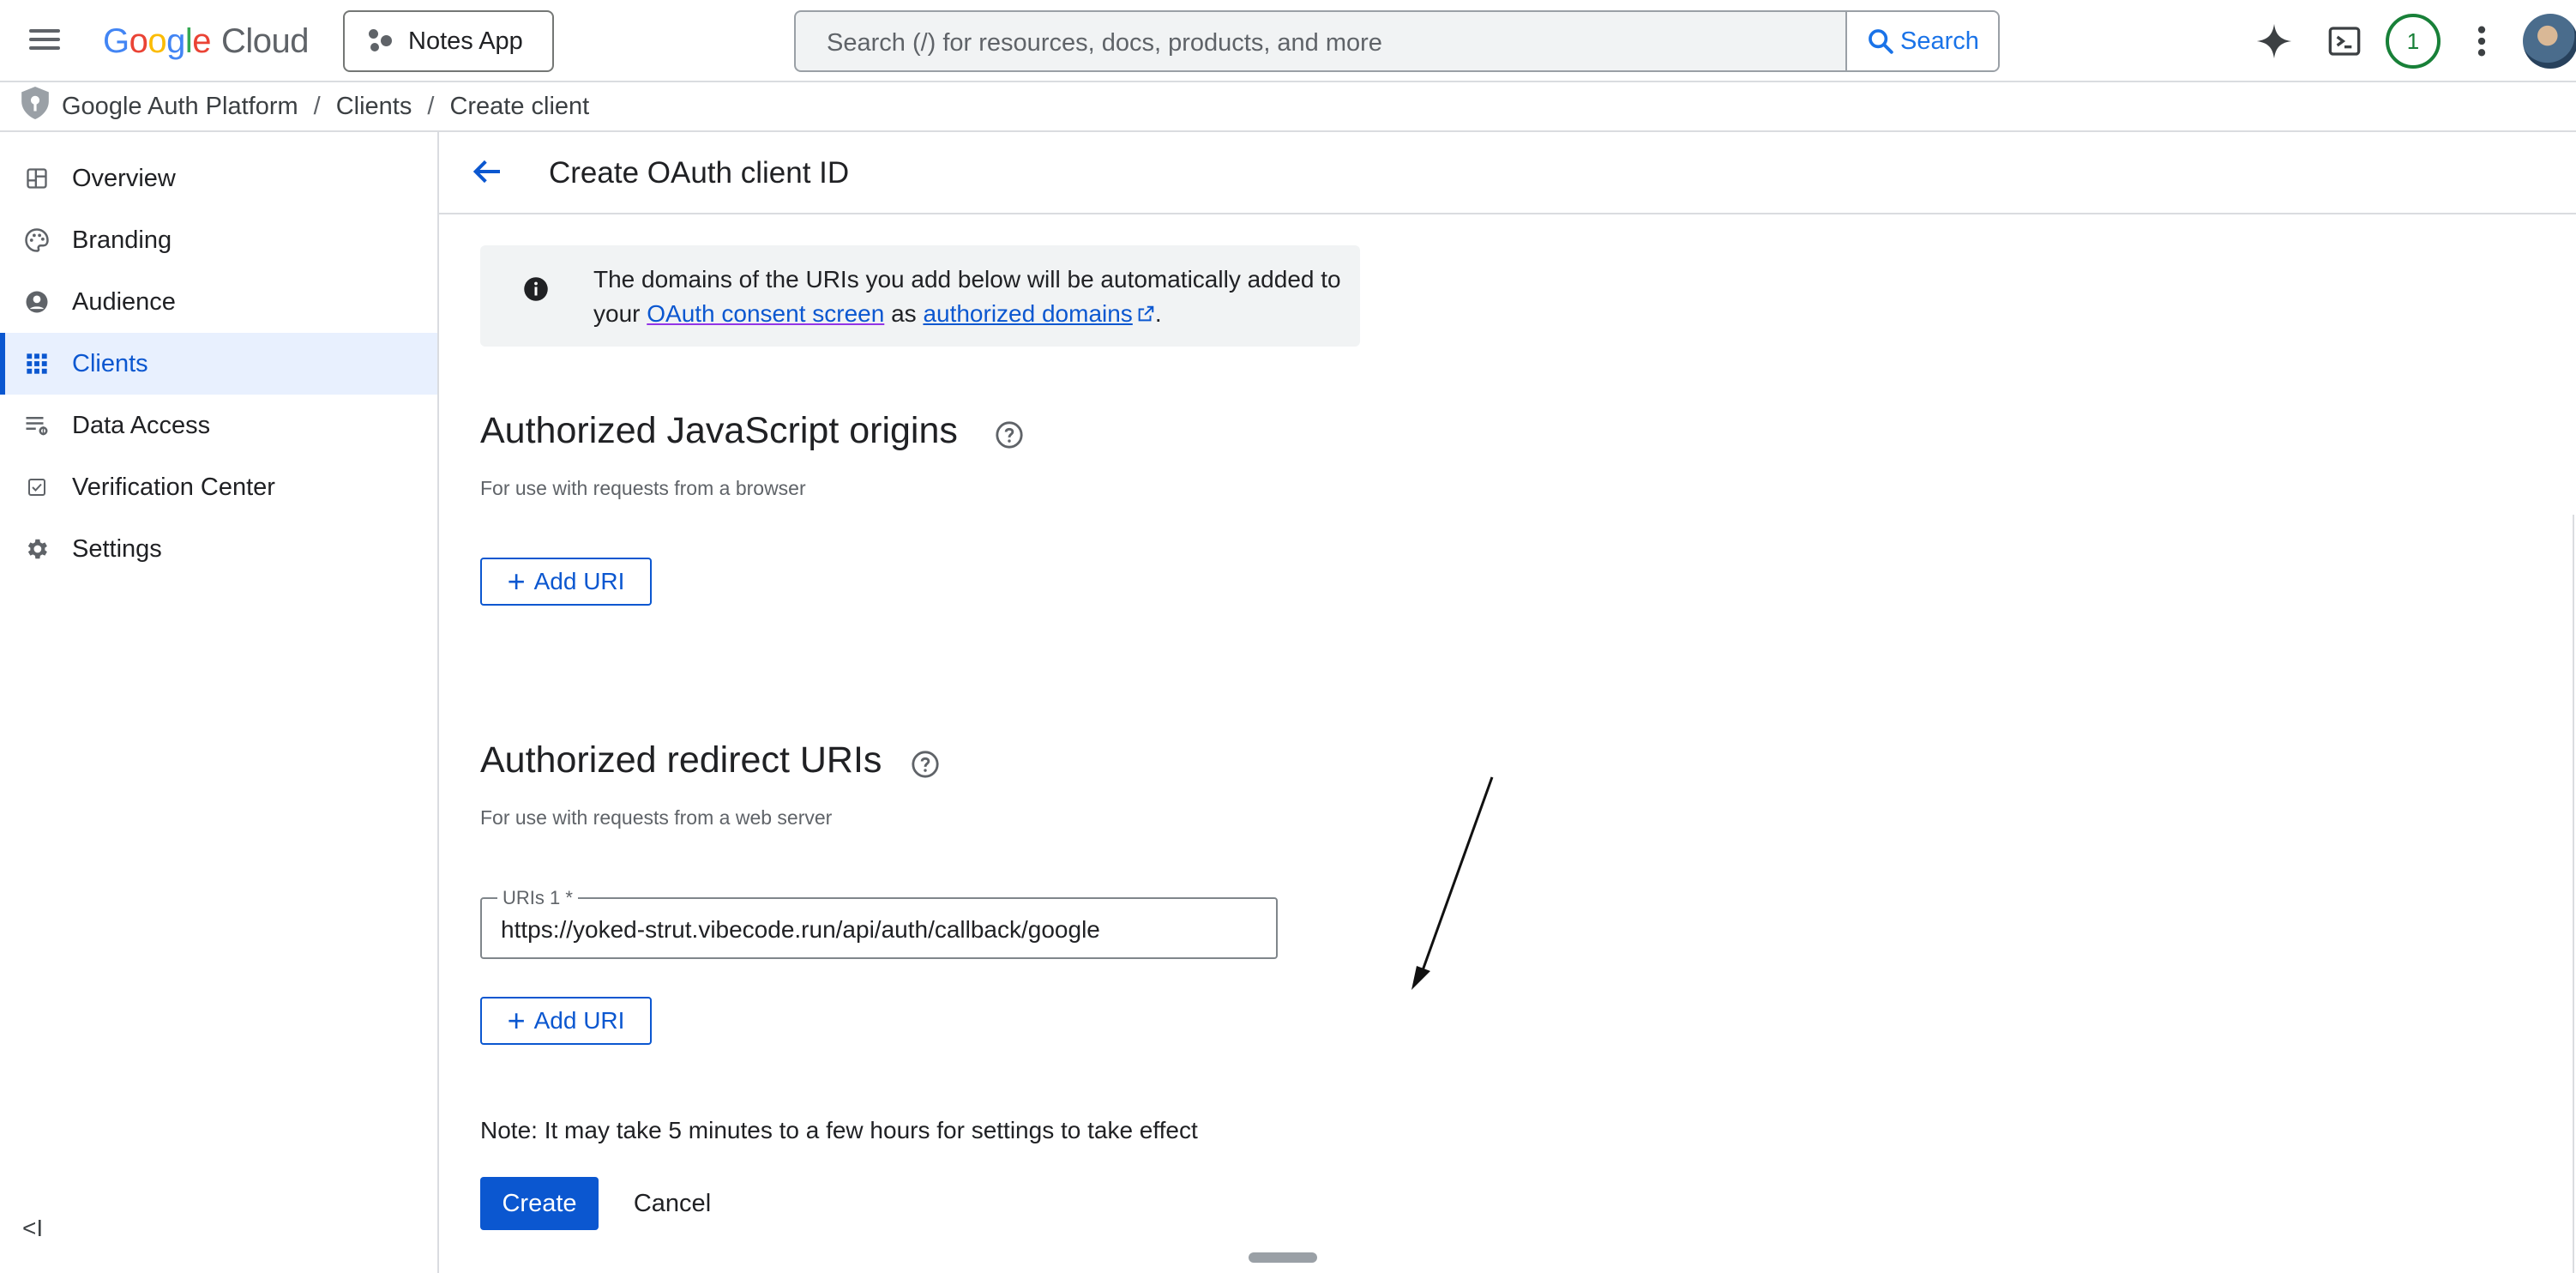  What do you see at coordinates (1158, 313) in the screenshot?
I see `info-text-part: .` at bounding box center [1158, 313].